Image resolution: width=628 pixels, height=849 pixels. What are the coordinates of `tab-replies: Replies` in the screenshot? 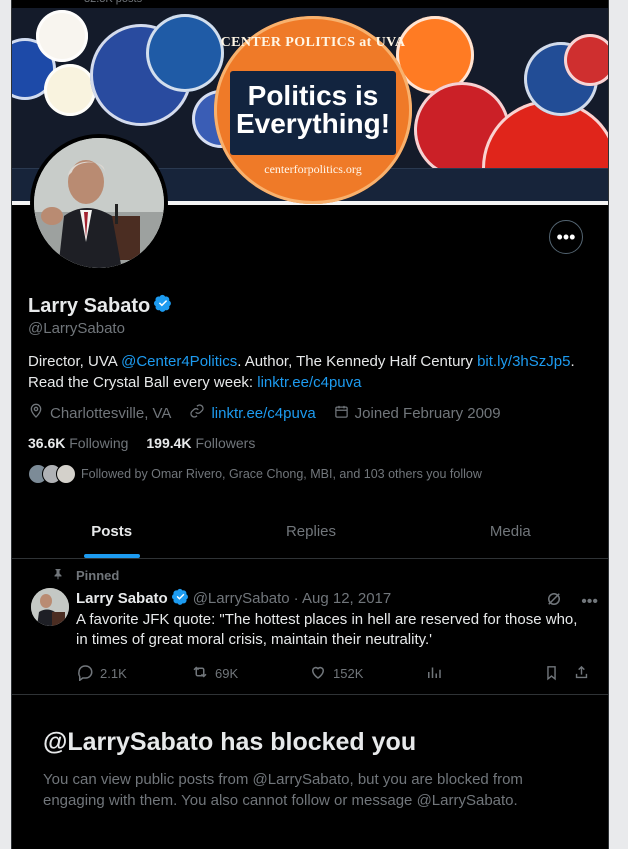 It's located at (310, 531).